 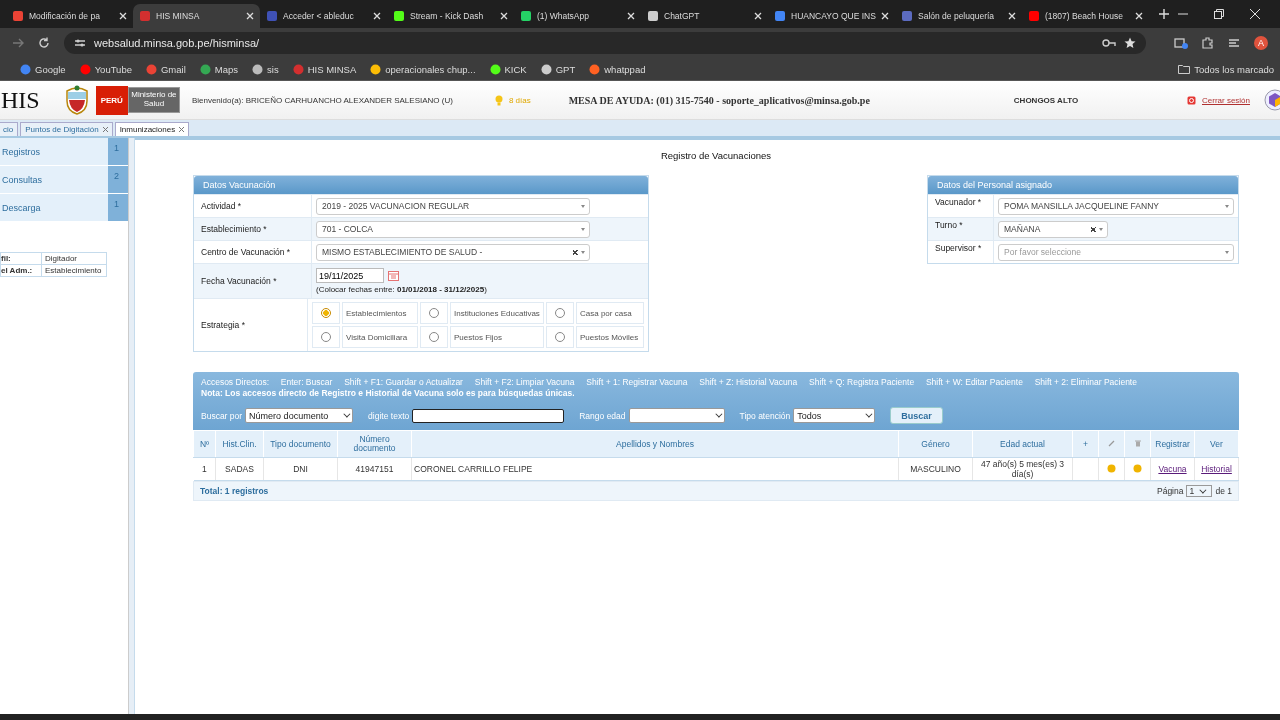 I want to click on bookmark: Google, so click(x=43, y=69).